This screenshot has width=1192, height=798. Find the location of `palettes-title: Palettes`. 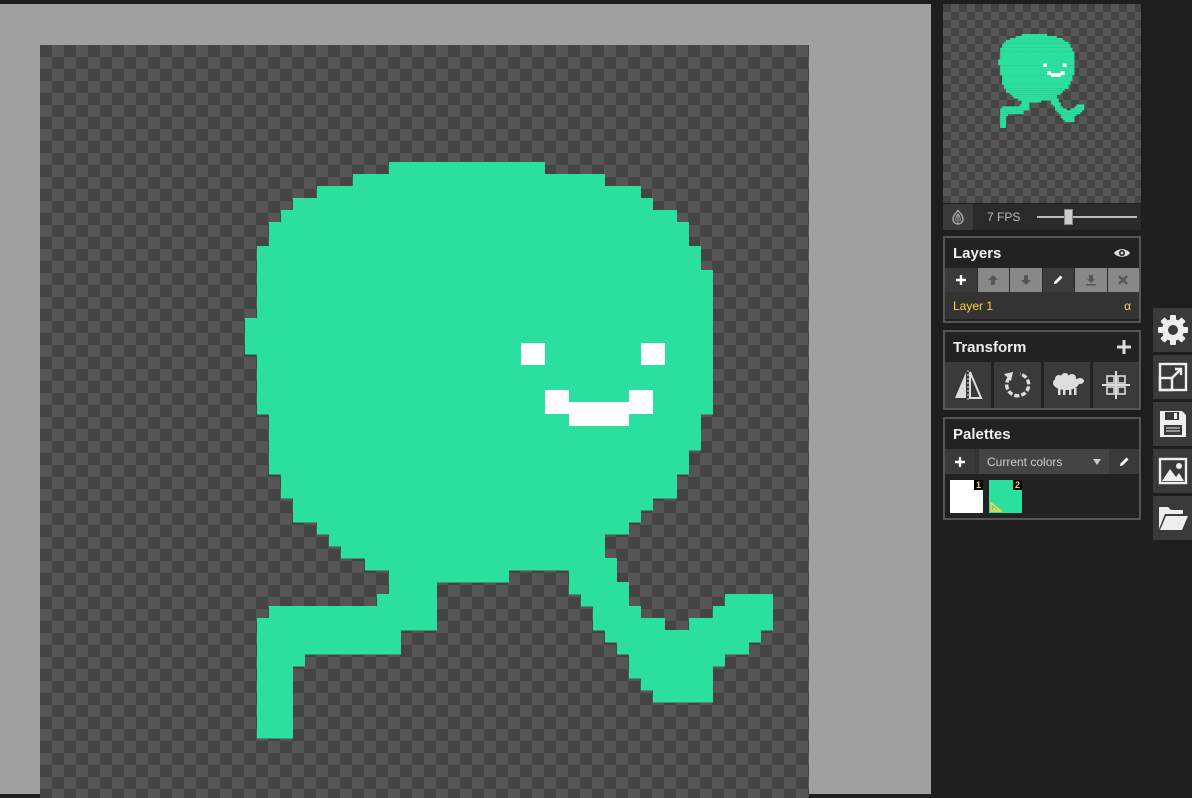

palettes-title: Palettes is located at coordinates (982, 434).